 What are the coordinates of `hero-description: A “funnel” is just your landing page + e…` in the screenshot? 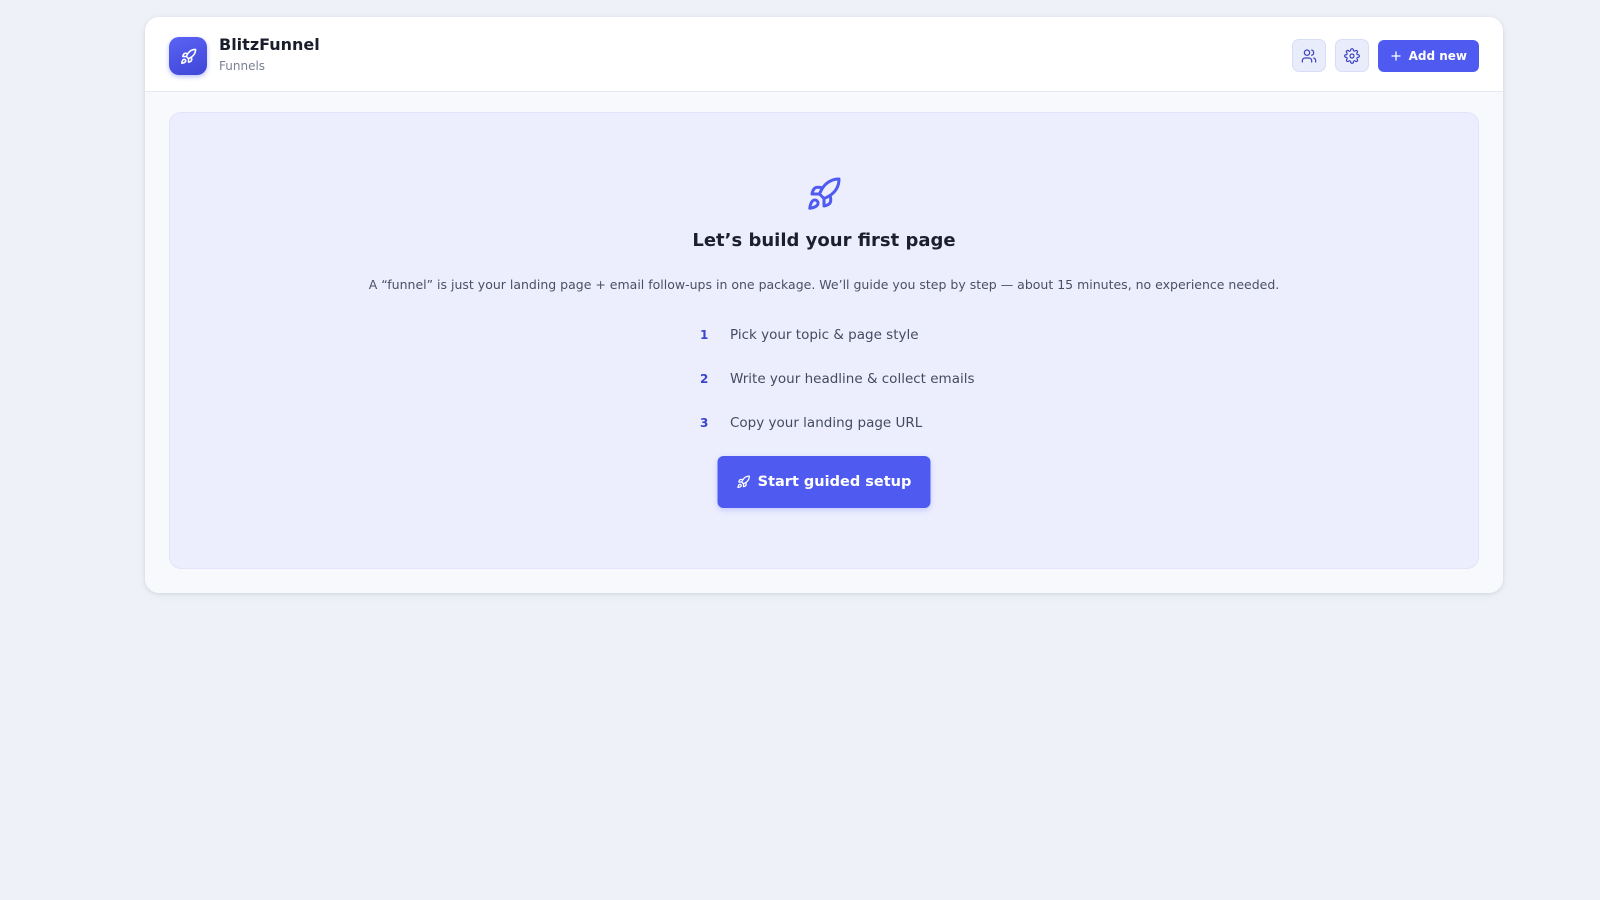 It's located at (824, 284).